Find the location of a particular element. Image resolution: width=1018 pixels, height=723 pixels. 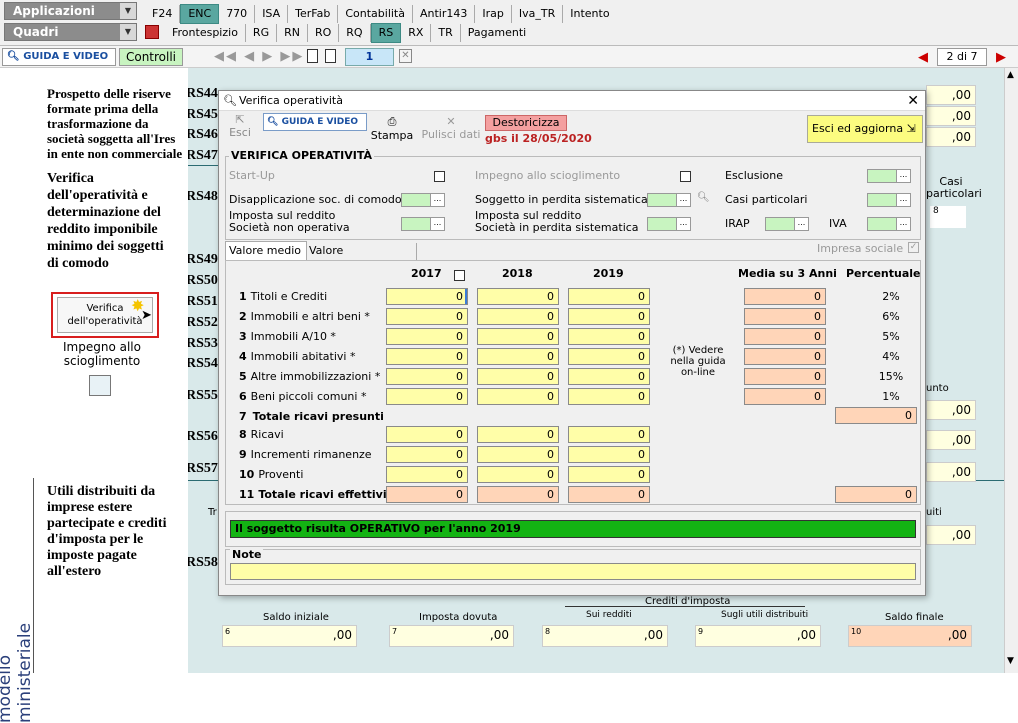

rs55-field: ,00 is located at coordinates (951, 410).